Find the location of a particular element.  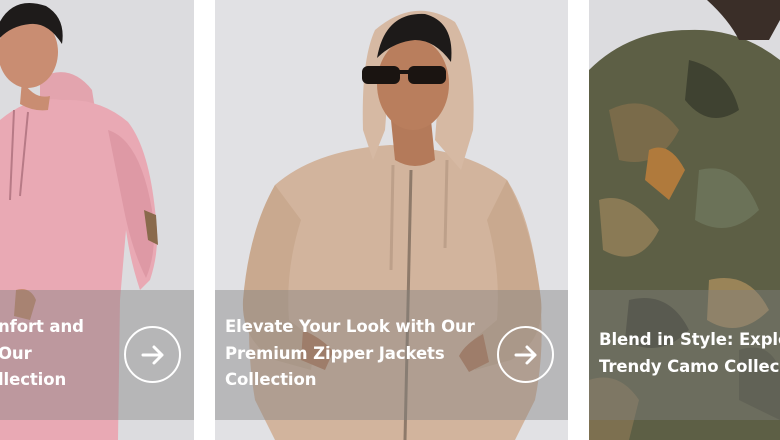

collection-title: Blend in Style: Explo Trendy Camo Collec is located at coordinates (689, 353).